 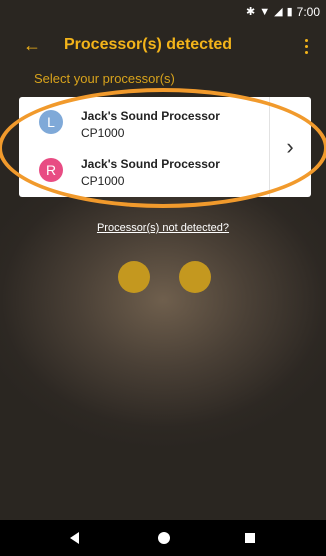 I want to click on page-title: Processor(s) detected, so click(x=148, y=44).